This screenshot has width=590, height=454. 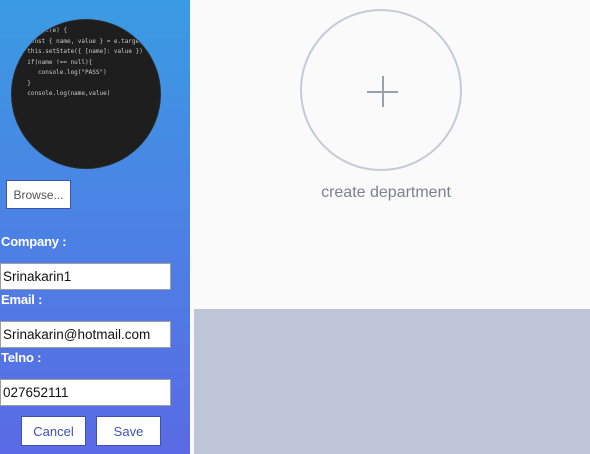 I want to click on save-button: Save, so click(x=128, y=431).